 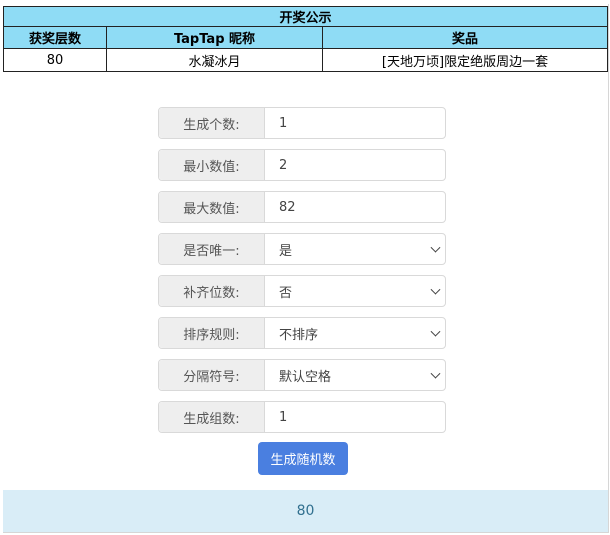 I want to click on count-group: 生成个数: 1, so click(x=302, y=123).